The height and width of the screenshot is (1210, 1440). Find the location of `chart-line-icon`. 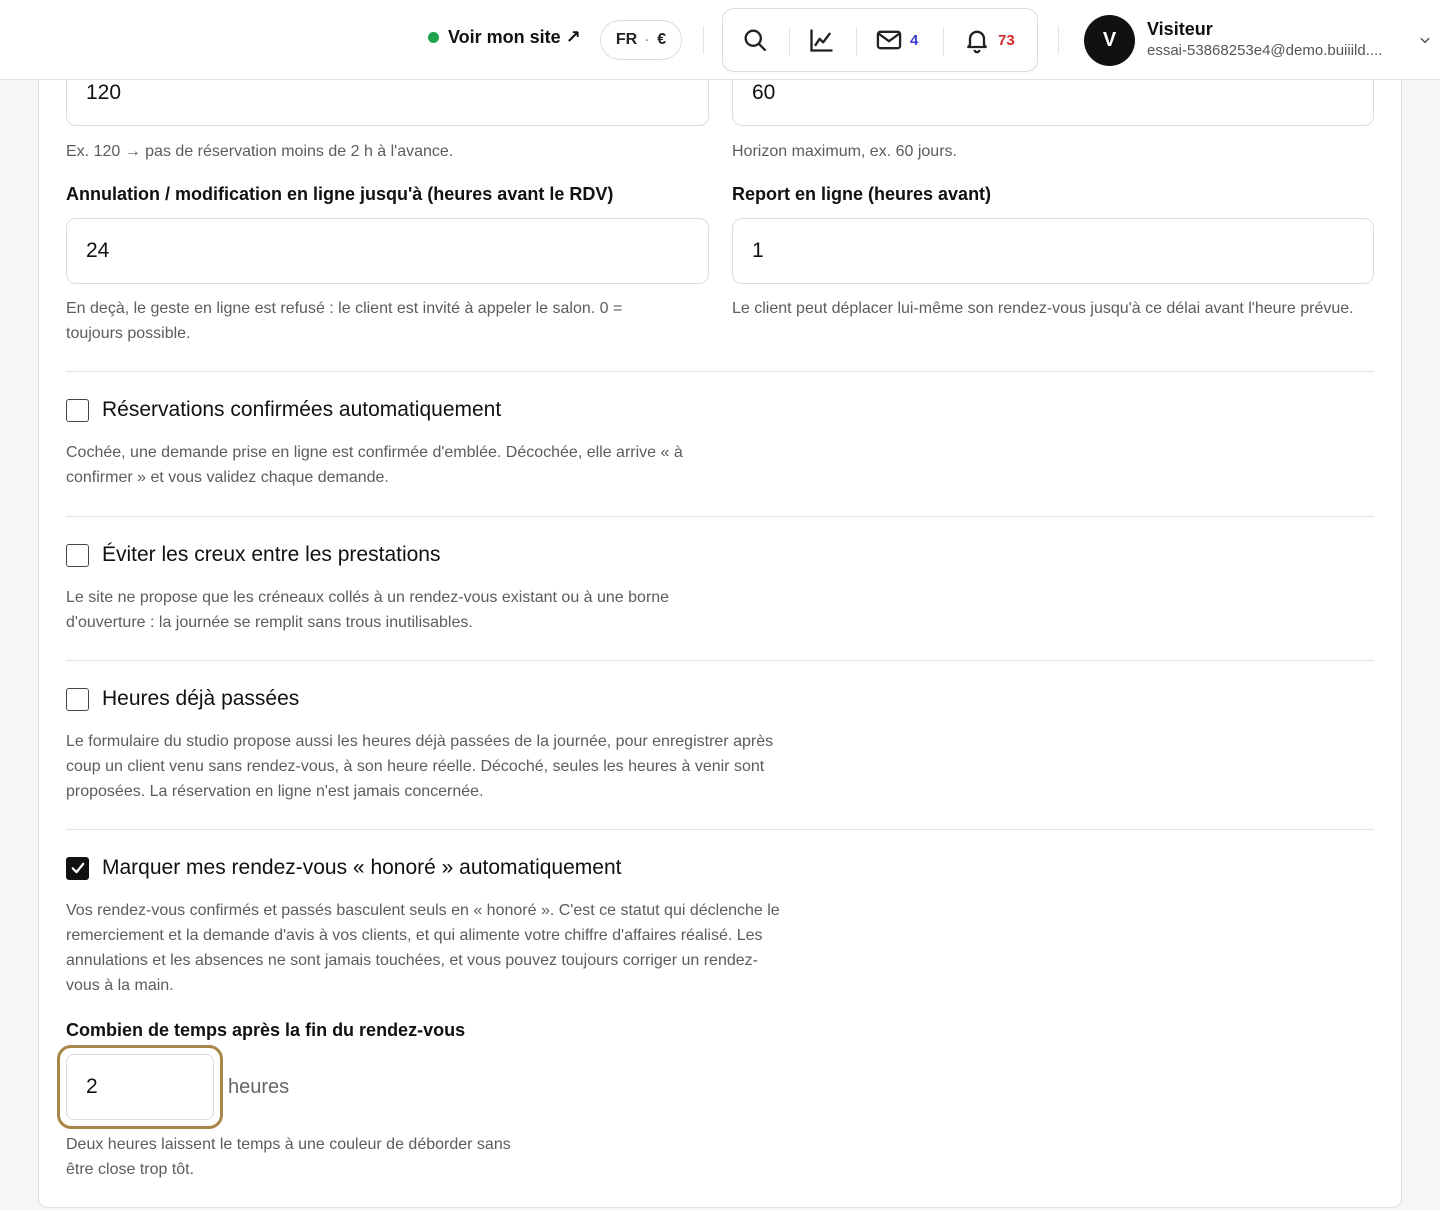

chart-line-icon is located at coordinates (821, 40).